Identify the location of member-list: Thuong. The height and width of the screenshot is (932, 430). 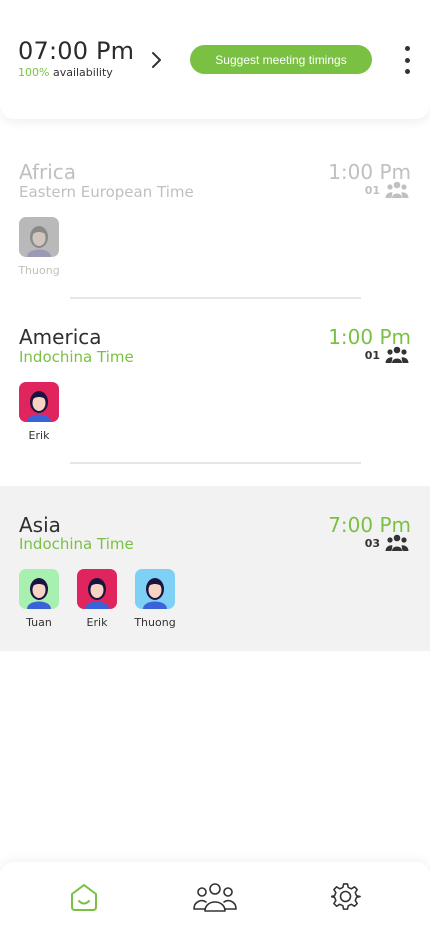
(39, 247).